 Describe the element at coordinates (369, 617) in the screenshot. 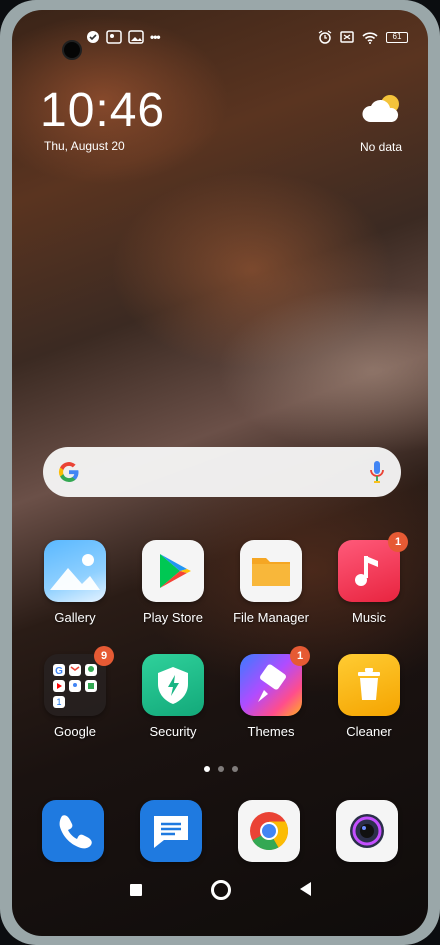

I see `app-label: Music` at that location.